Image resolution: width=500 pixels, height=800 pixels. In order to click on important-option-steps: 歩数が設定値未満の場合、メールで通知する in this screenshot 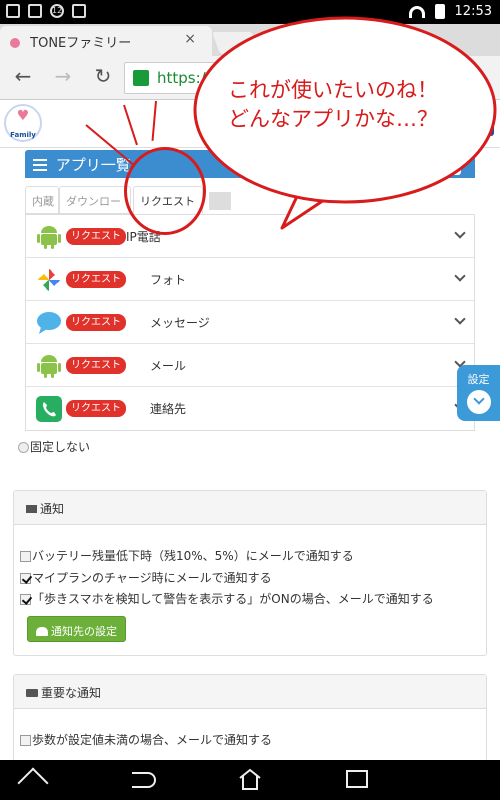, I will do `click(146, 739)`.